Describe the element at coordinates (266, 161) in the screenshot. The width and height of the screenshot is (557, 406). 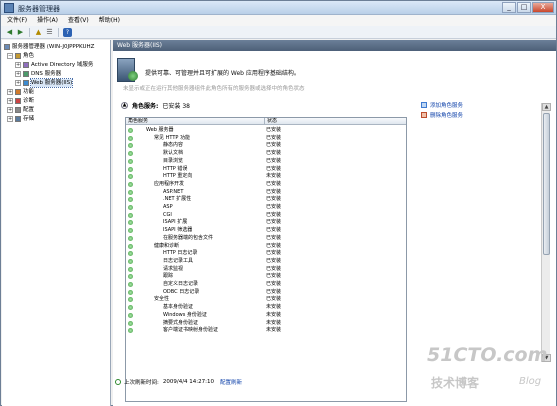
I see `table-row: 目录浏览 已安装` at that location.